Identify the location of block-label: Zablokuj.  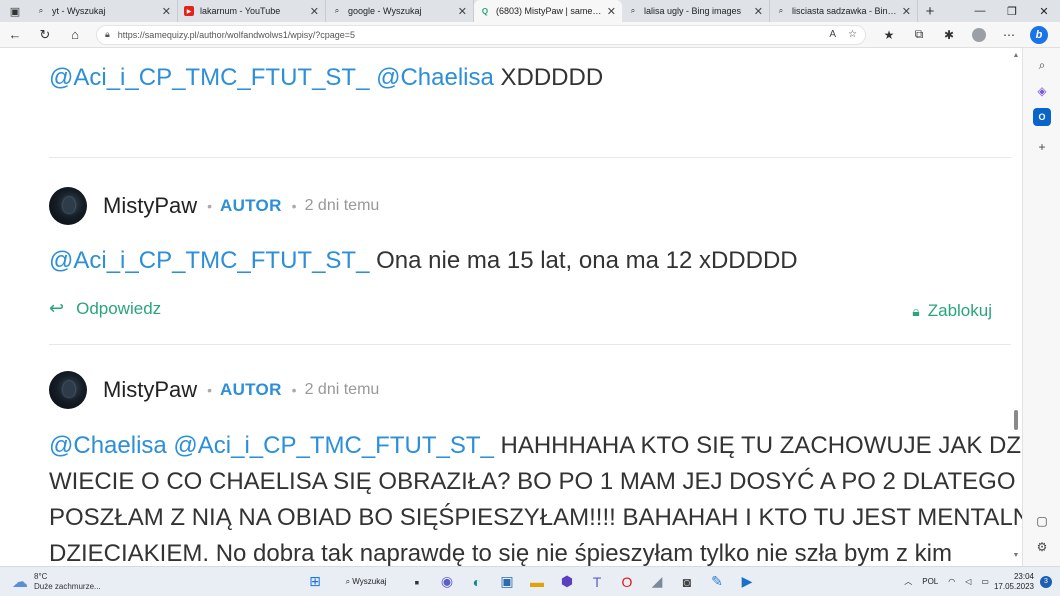
(959, 310).